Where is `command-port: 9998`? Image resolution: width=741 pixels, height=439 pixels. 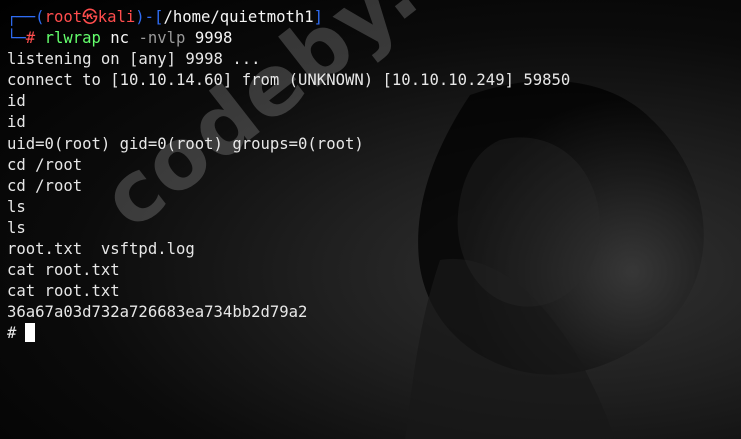
command-port: 9998 is located at coordinates (213, 38).